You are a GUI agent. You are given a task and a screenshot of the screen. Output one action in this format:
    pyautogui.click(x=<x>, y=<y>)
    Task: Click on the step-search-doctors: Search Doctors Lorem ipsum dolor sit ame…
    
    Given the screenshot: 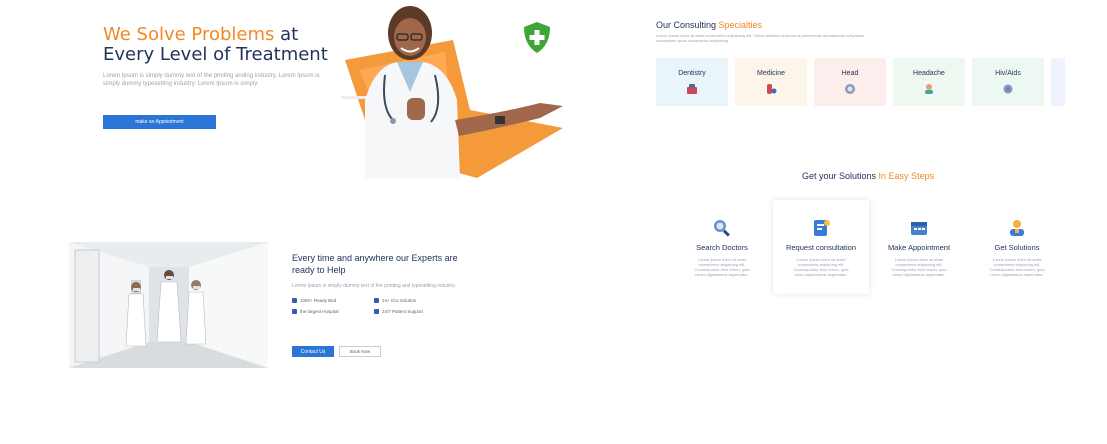 What is the action you would take?
    pyautogui.click(x=722, y=247)
    